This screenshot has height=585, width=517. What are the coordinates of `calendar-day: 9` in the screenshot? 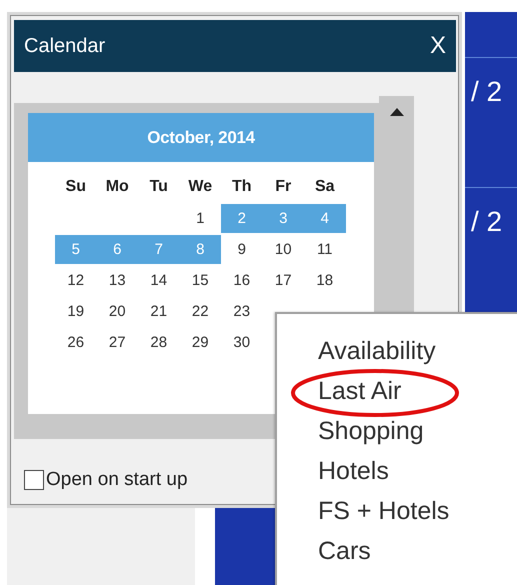 It's located at (241, 249).